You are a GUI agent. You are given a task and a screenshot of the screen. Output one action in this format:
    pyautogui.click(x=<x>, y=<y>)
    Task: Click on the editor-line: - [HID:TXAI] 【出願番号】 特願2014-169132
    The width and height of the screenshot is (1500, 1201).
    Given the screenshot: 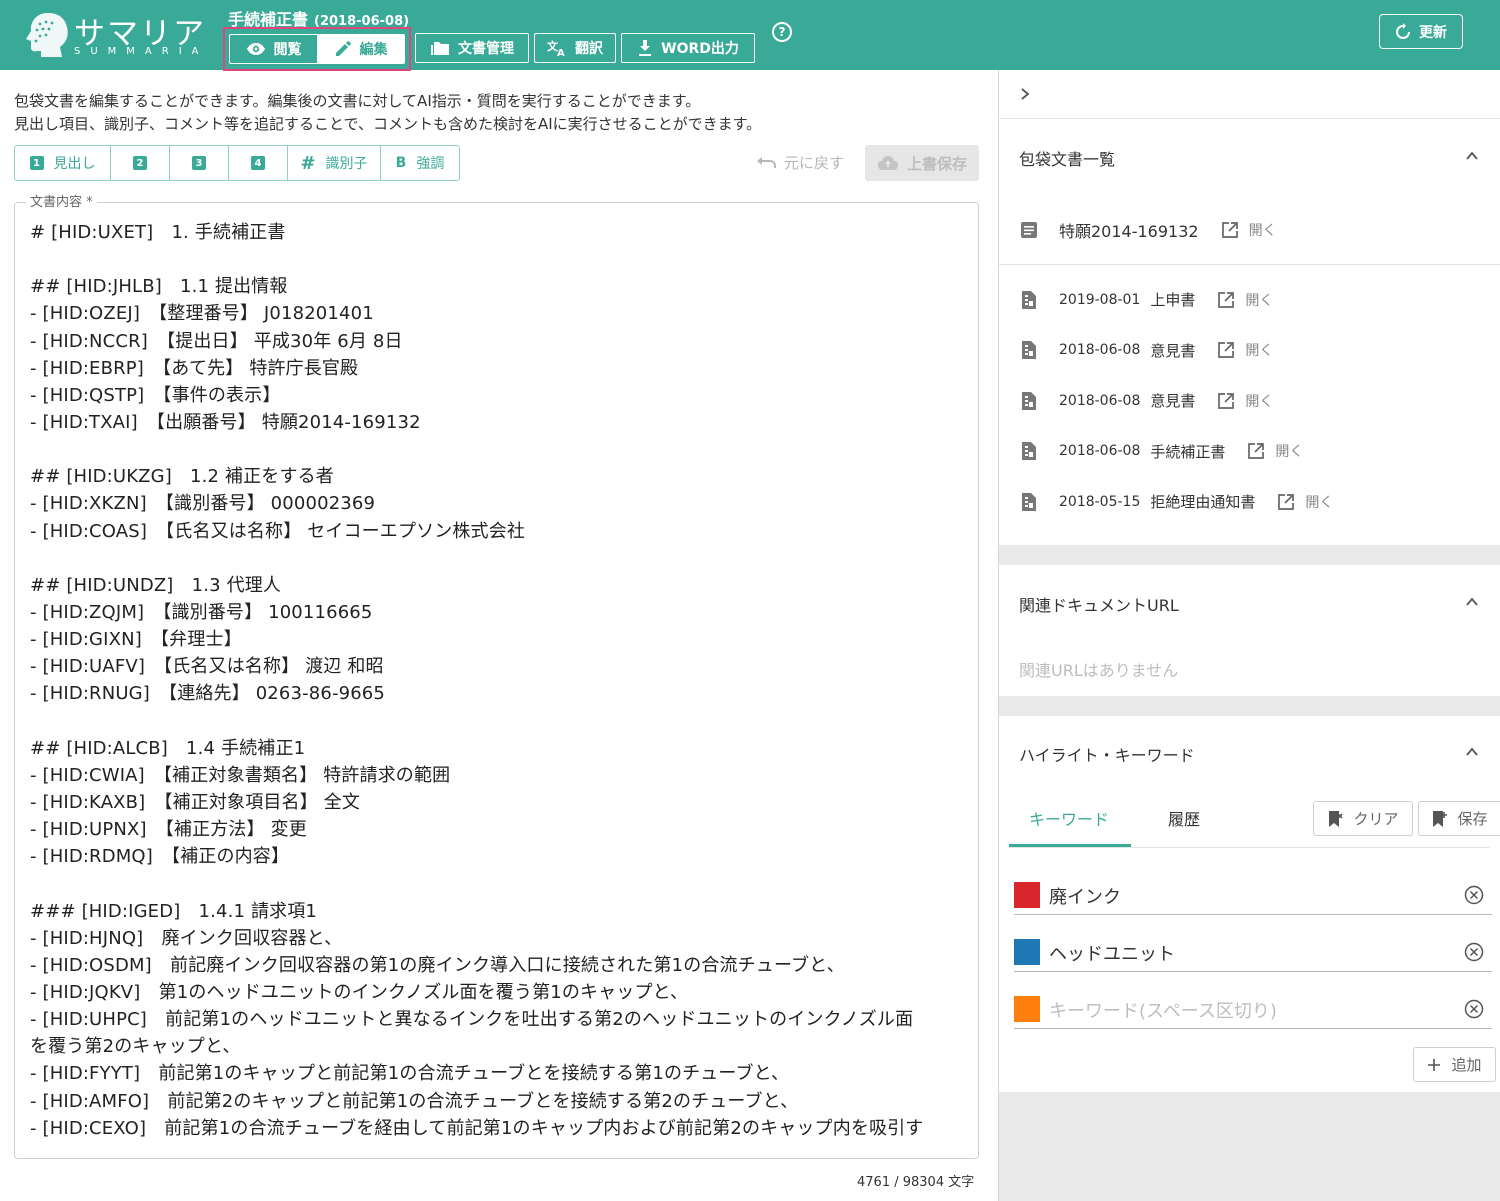 What is the action you would take?
    pyautogui.click(x=497, y=422)
    